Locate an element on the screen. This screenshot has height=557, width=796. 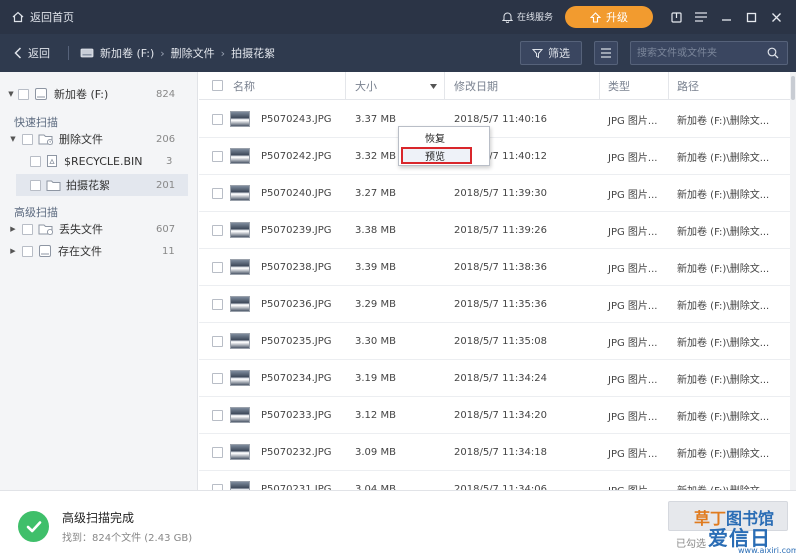
breadcrumb-deleted: 删除文件 is located at coordinates (193, 53).